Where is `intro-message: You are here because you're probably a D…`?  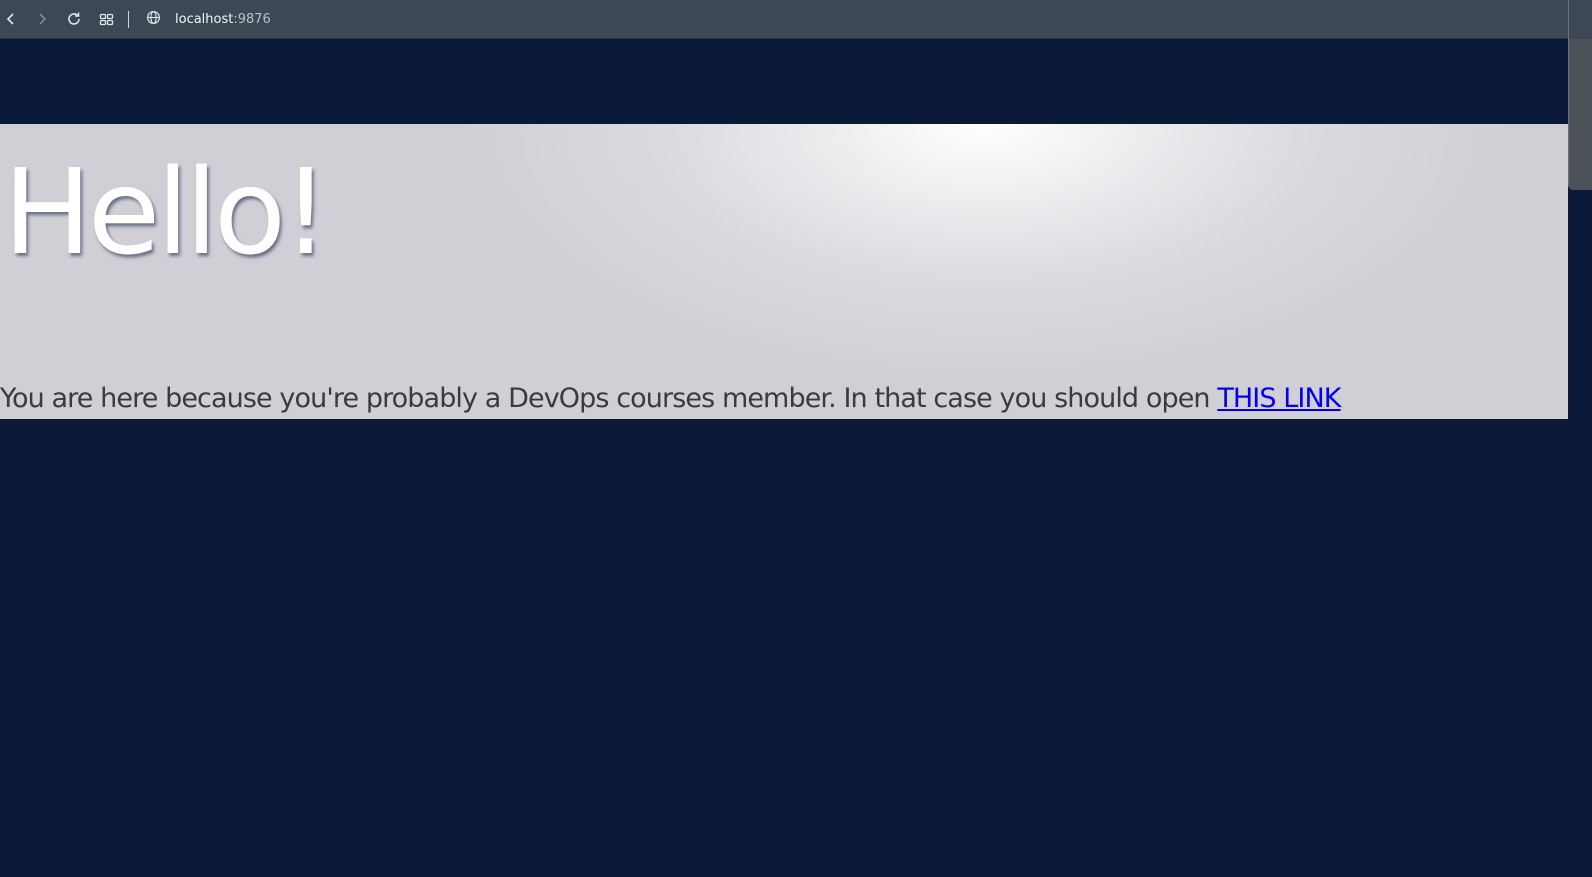
intro-message: You are here because you're probably a D… is located at coordinates (671, 399).